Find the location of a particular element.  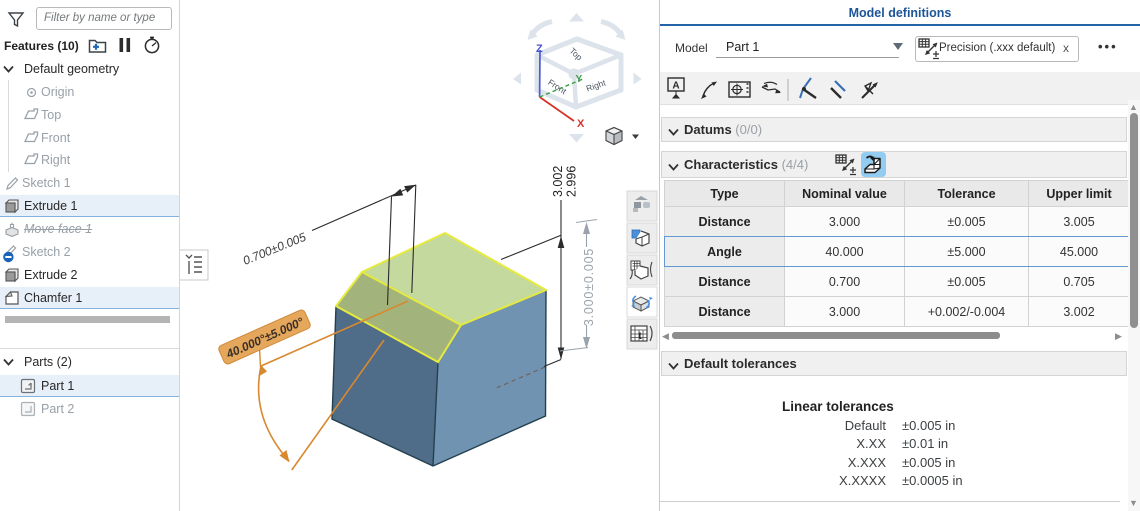

svg-text: X is located at coordinates (581, 124).